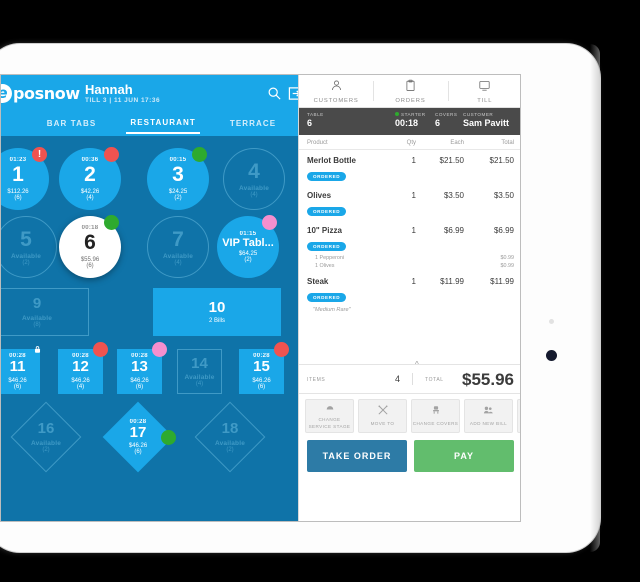  I want to click on eposnow-logo: e posnow, so click(40, 93).